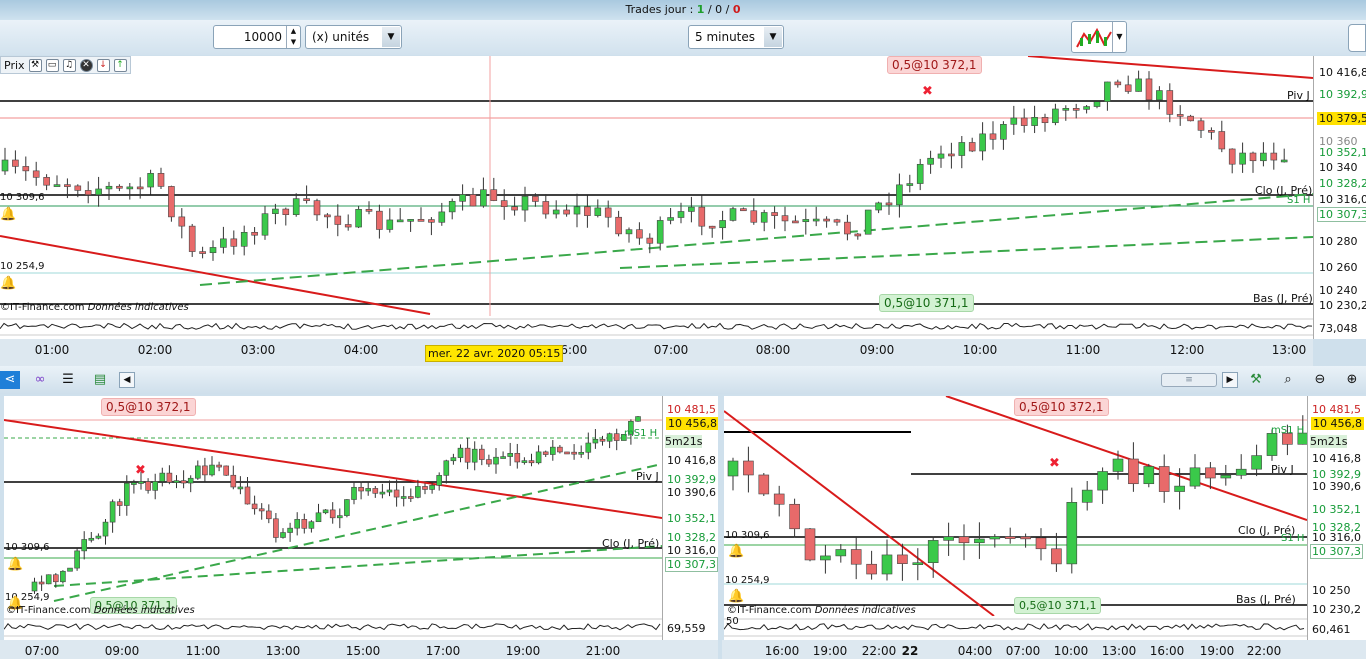  Describe the element at coordinates (747, 535) in the screenshot. I see `left-value-a: 10 309,6` at that location.